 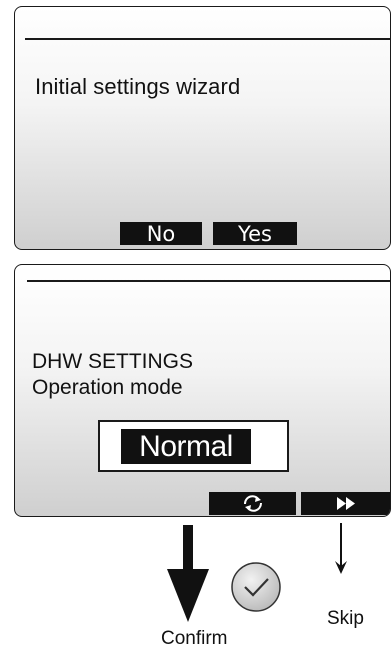 What do you see at coordinates (256, 587) in the screenshot?
I see `checkmark-circle-icon` at bounding box center [256, 587].